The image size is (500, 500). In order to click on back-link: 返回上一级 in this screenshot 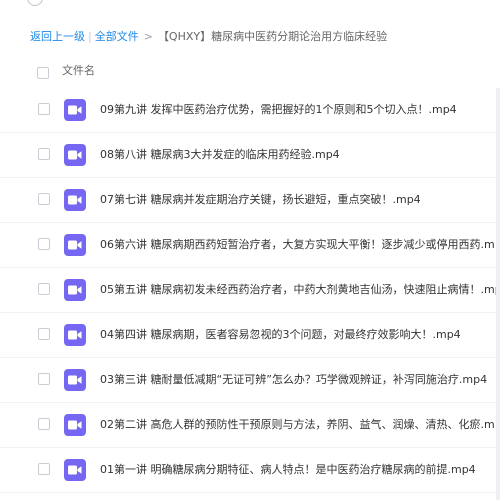, I will do `click(57, 36)`.